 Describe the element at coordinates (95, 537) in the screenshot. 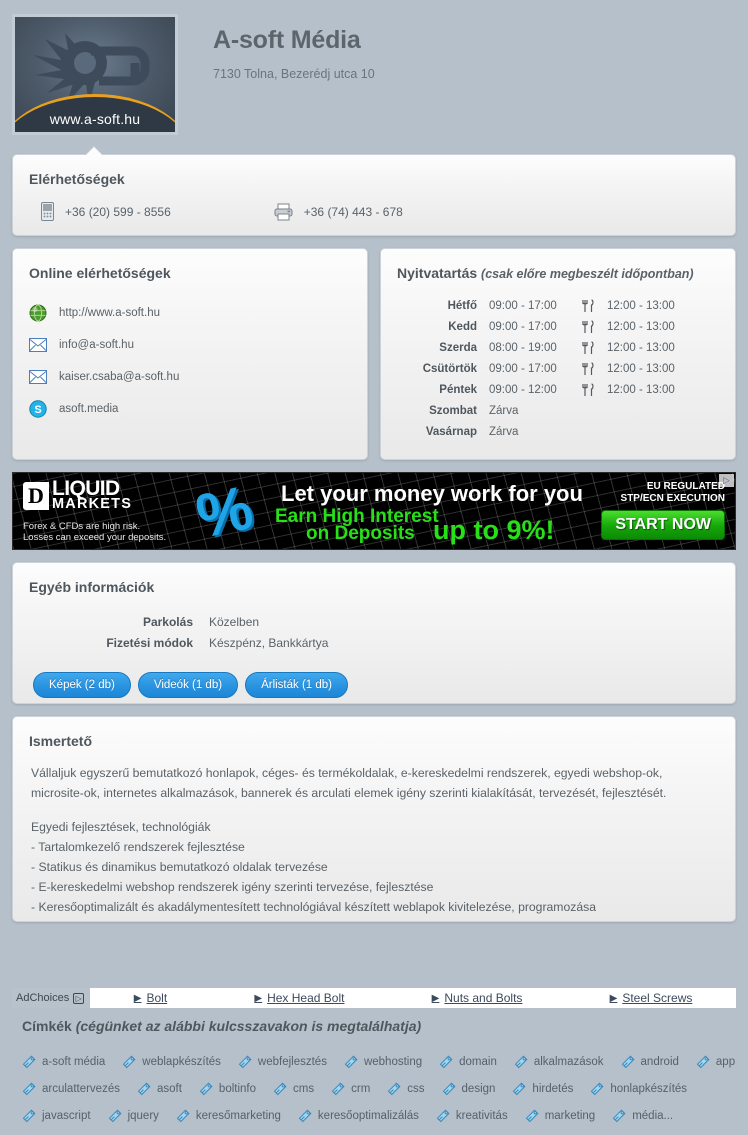

I see `ad-disclaimer-line2: Losses can exceed your deposits.` at that location.